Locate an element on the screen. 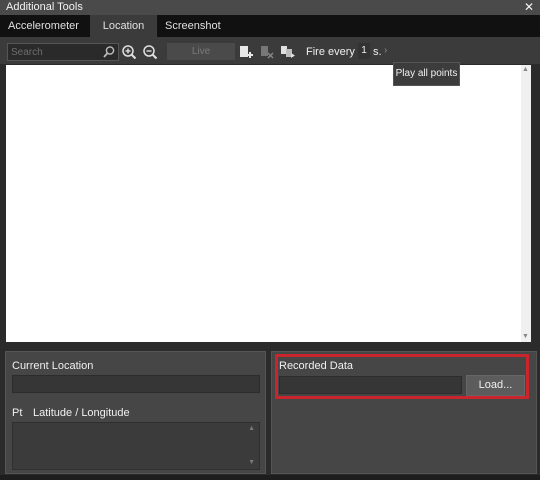 The height and width of the screenshot is (480, 540). add-point-icon is located at coordinates (246, 52).